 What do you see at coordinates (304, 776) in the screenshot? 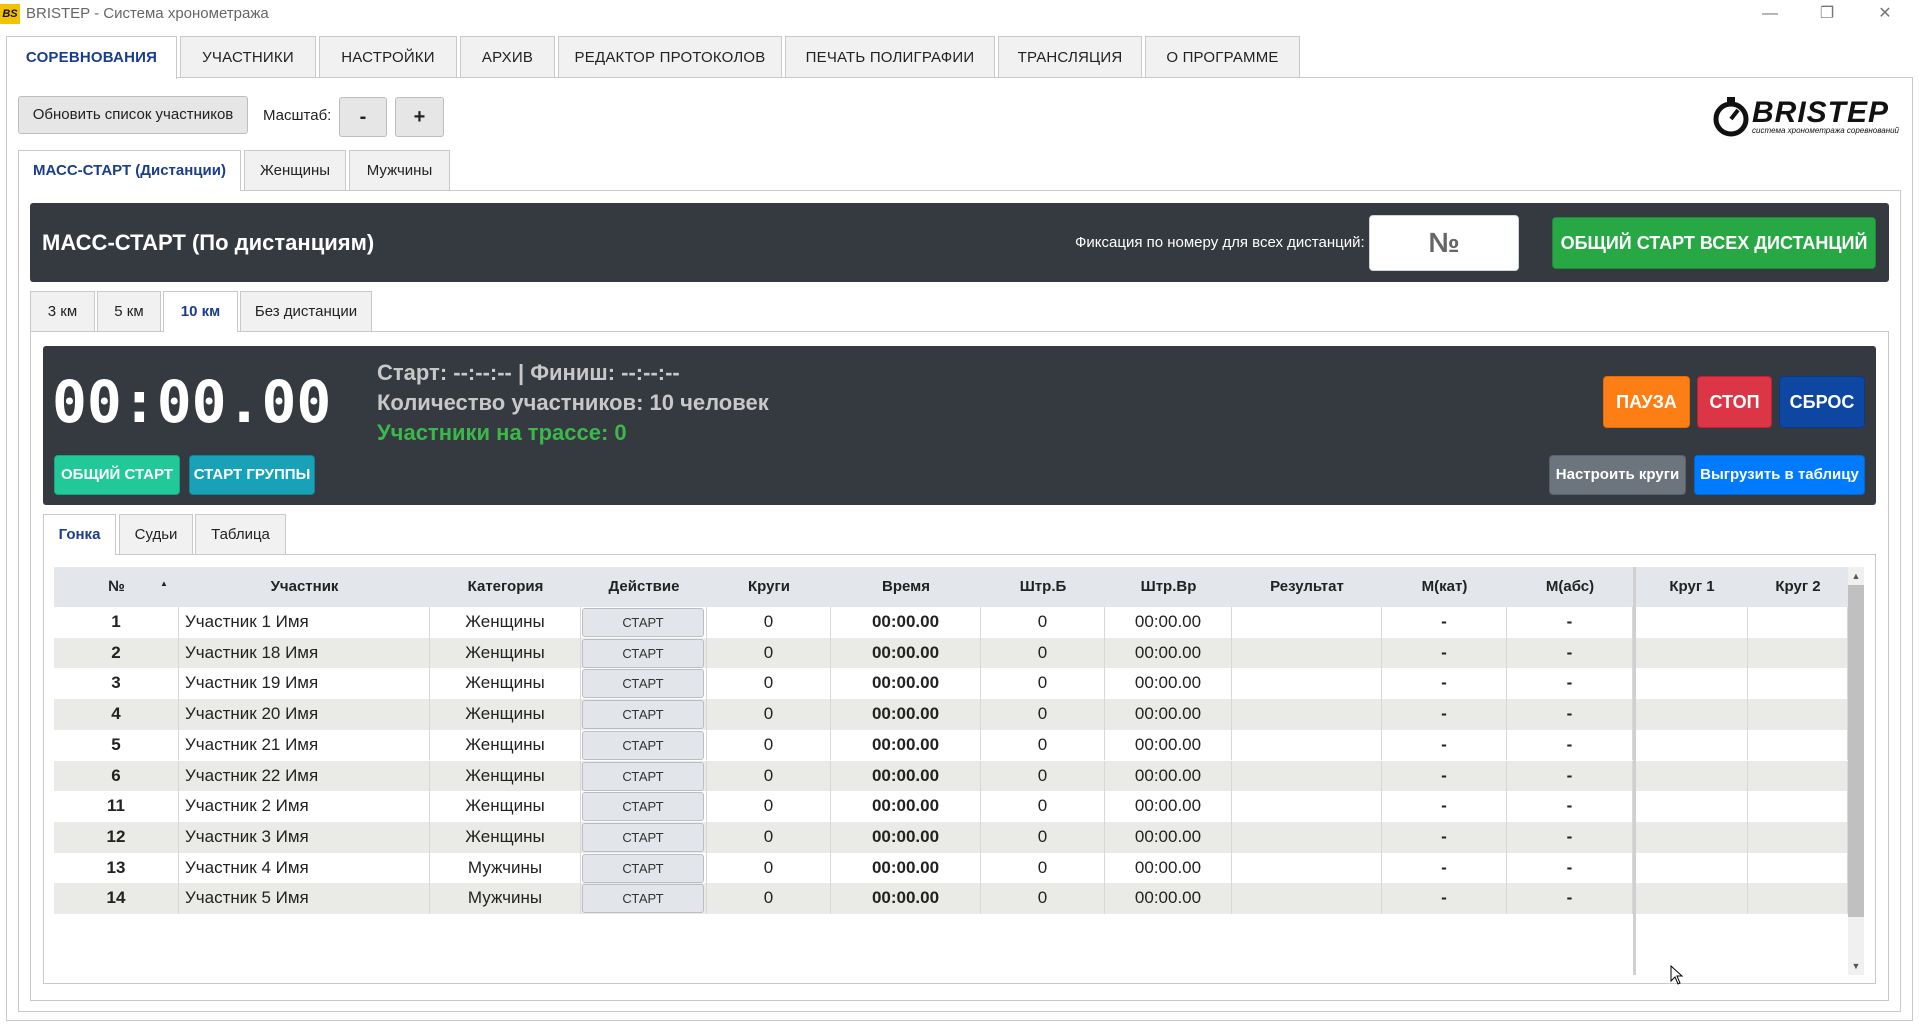
I see `cell-name: Участник 22 Имя` at bounding box center [304, 776].